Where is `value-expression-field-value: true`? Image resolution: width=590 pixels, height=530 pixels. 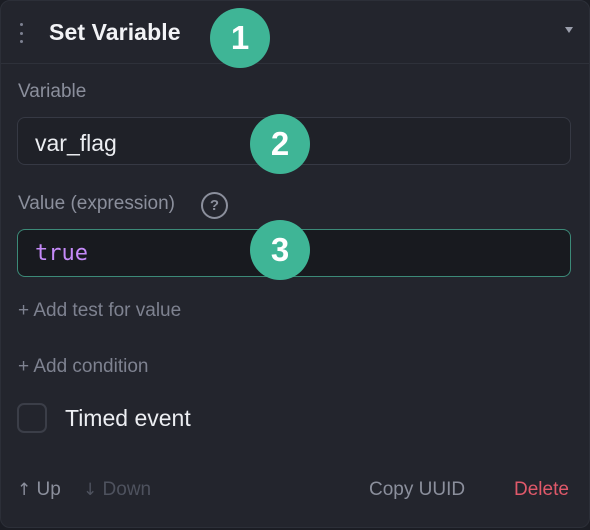 value-expression-field-value: true is located at coordinates (61, 253).